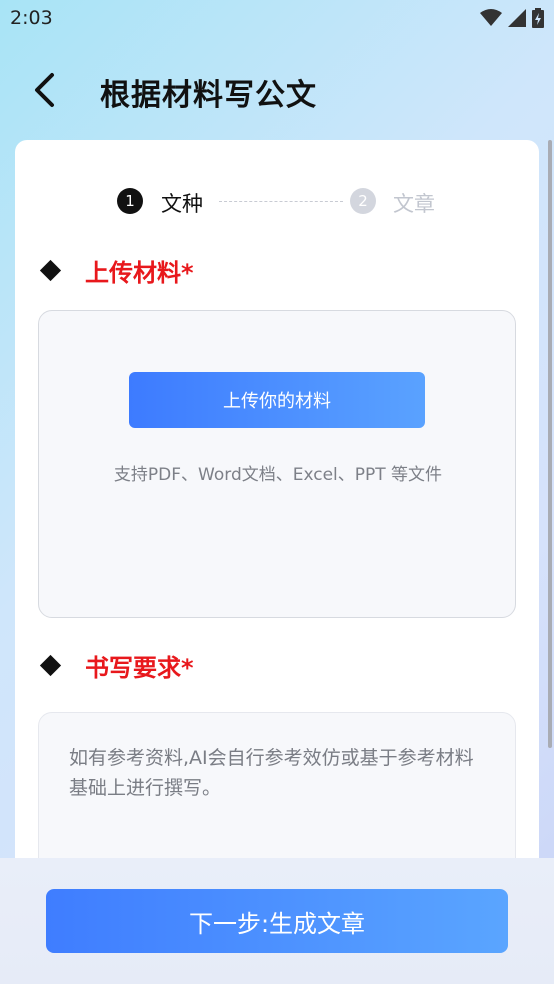 The height and width of the screenshot is (984, 554). What do you see at coordinates (271, 773) in the screenshot?
I see `requirements-placeholder: 如有参考资料,AI会自行参考效仿或基于参考材料基础上进行撰写。` at bounding box center [271, 773].